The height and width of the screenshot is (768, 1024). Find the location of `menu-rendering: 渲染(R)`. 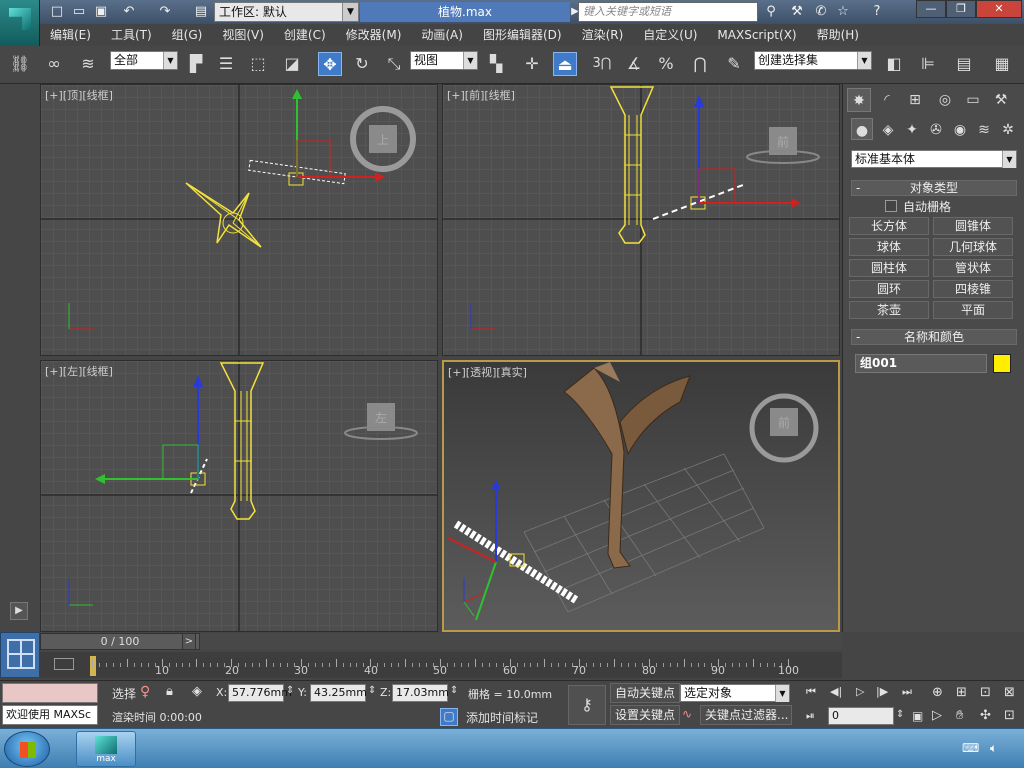

menu-rendering: 渲染(R) is located at coordinates (603, 35).